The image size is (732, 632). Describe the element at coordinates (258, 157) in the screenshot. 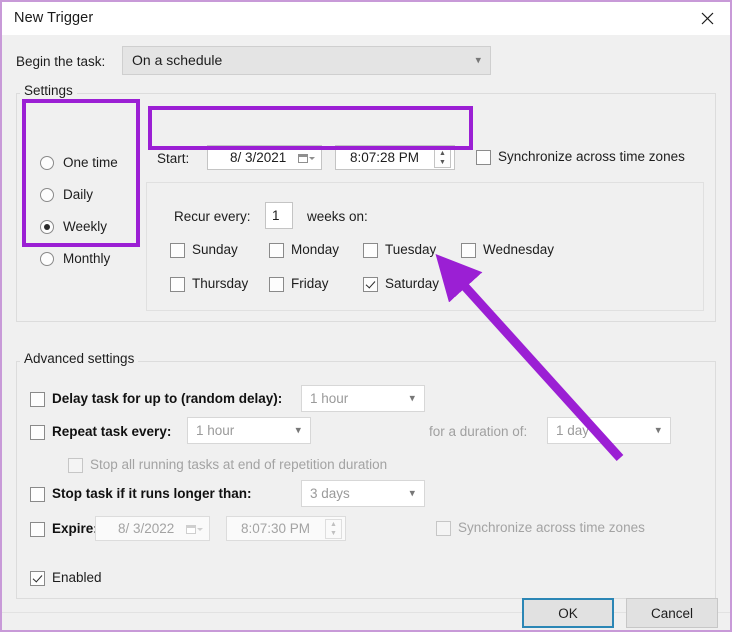

I see `start-date-value: 8/ 3/2021` at that location.